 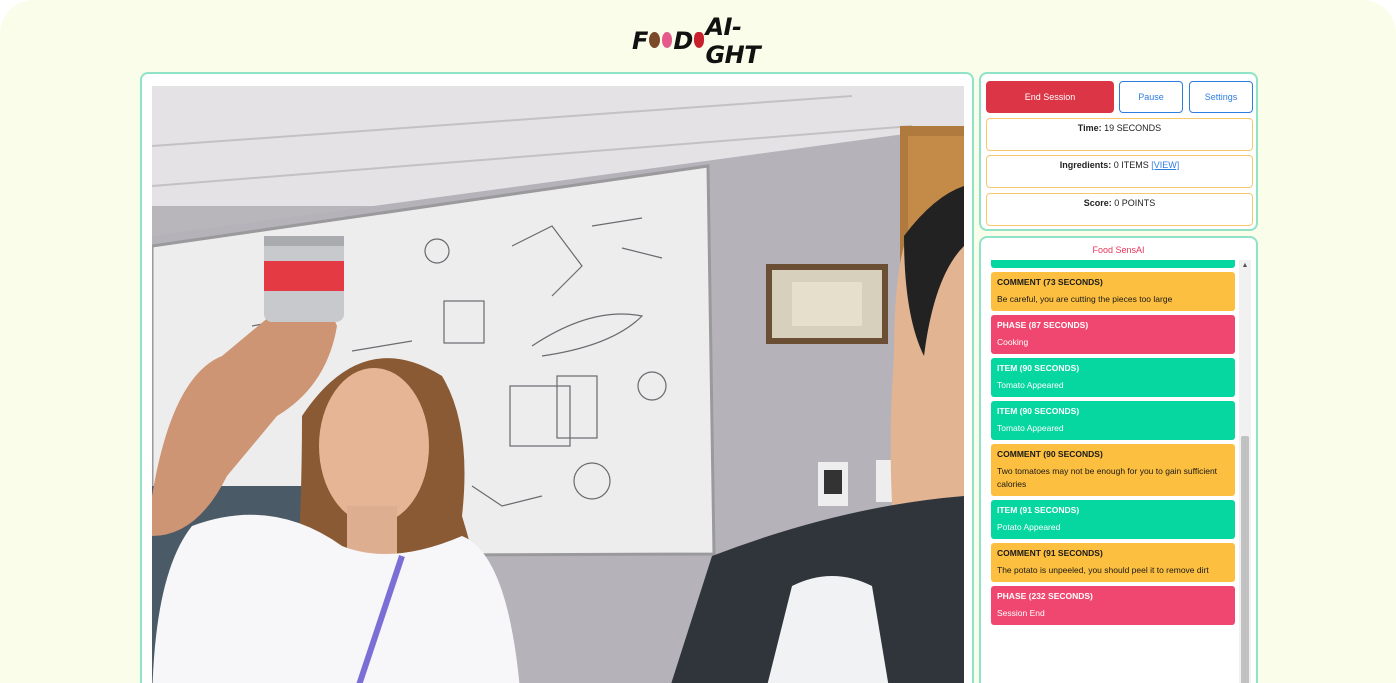 I want to click on ingredients-stat: Ingredients: 0 ITEMS [VIEW], so click(x=1119, y=171).